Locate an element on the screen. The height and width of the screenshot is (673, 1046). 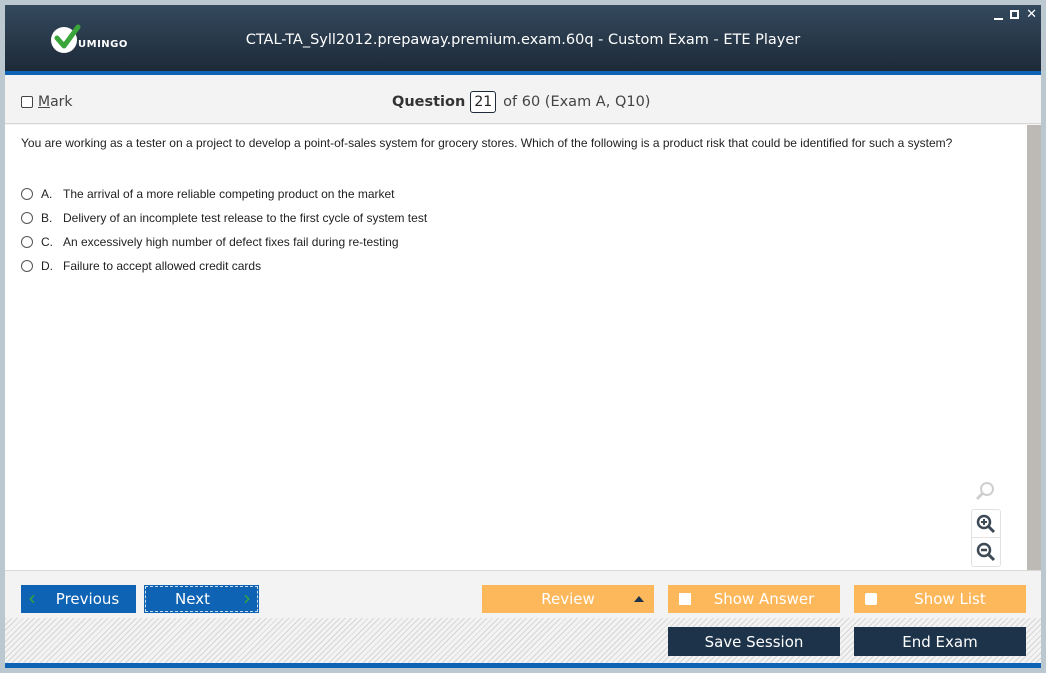
show-answer-label: Show Answer is located at coordinates (764, 599).